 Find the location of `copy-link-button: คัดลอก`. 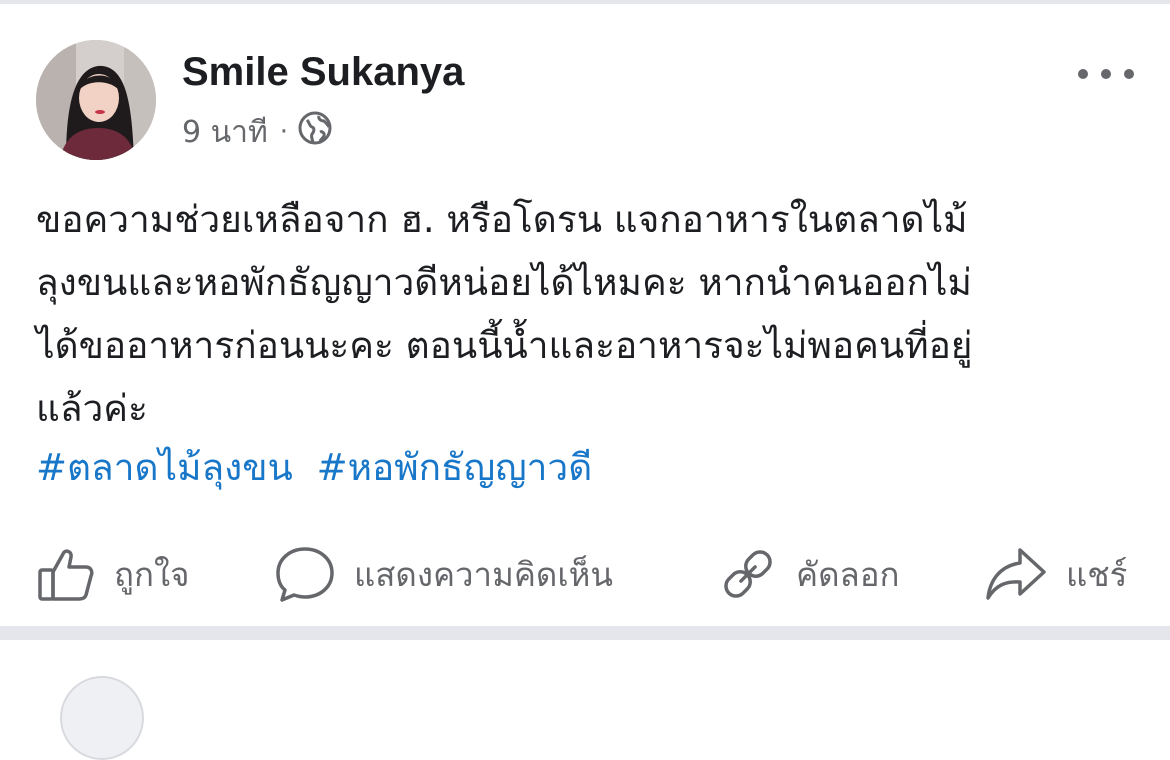

copy-link-button: คัดลอก is located at coordinates (809, 574).